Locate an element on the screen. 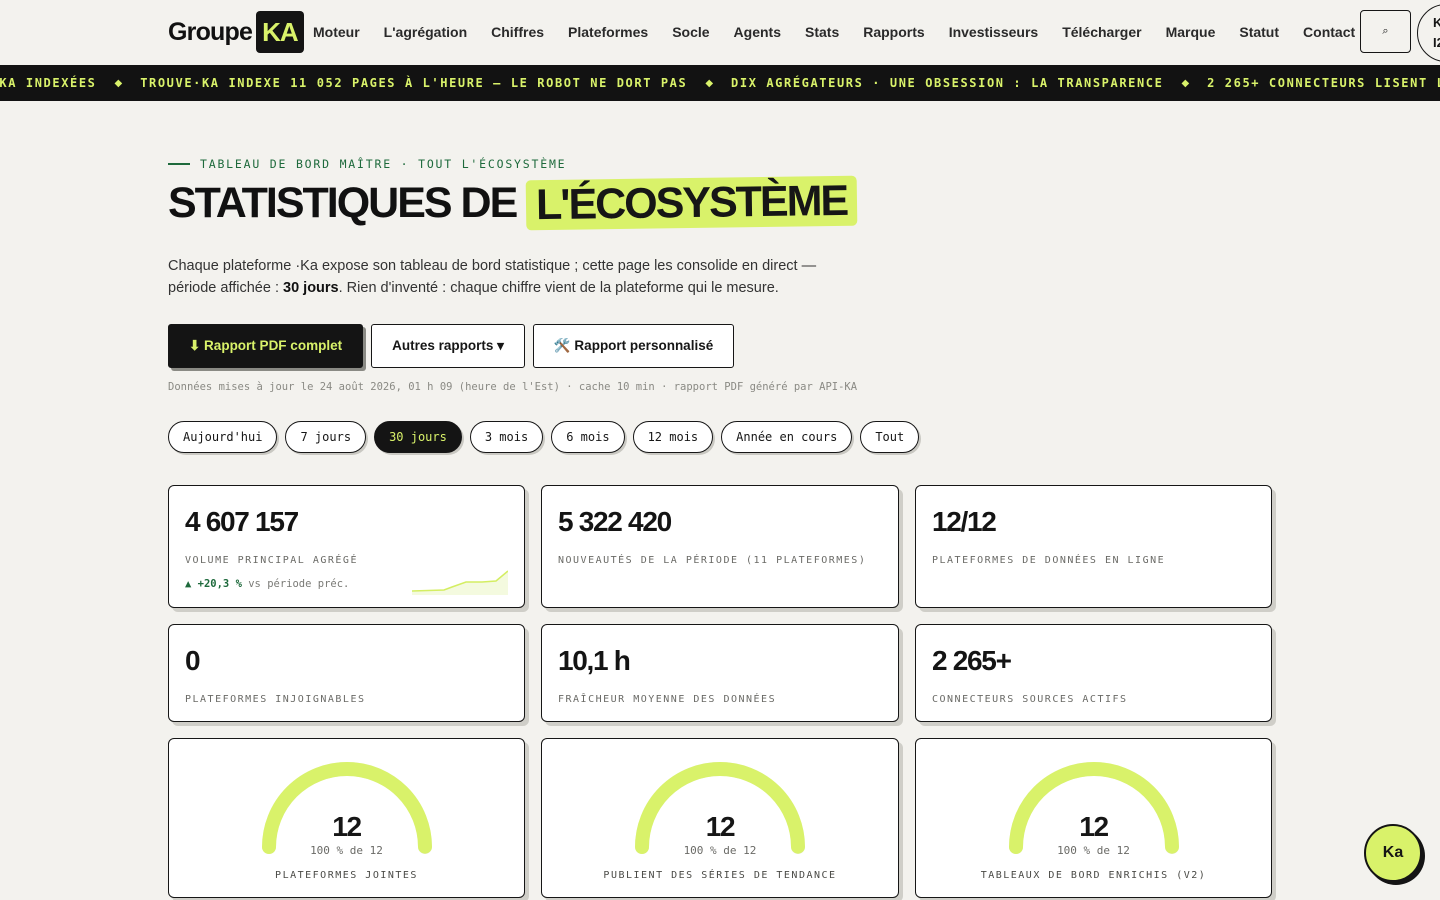  lead-period: 30 jours is located at coordinates (311, 288).